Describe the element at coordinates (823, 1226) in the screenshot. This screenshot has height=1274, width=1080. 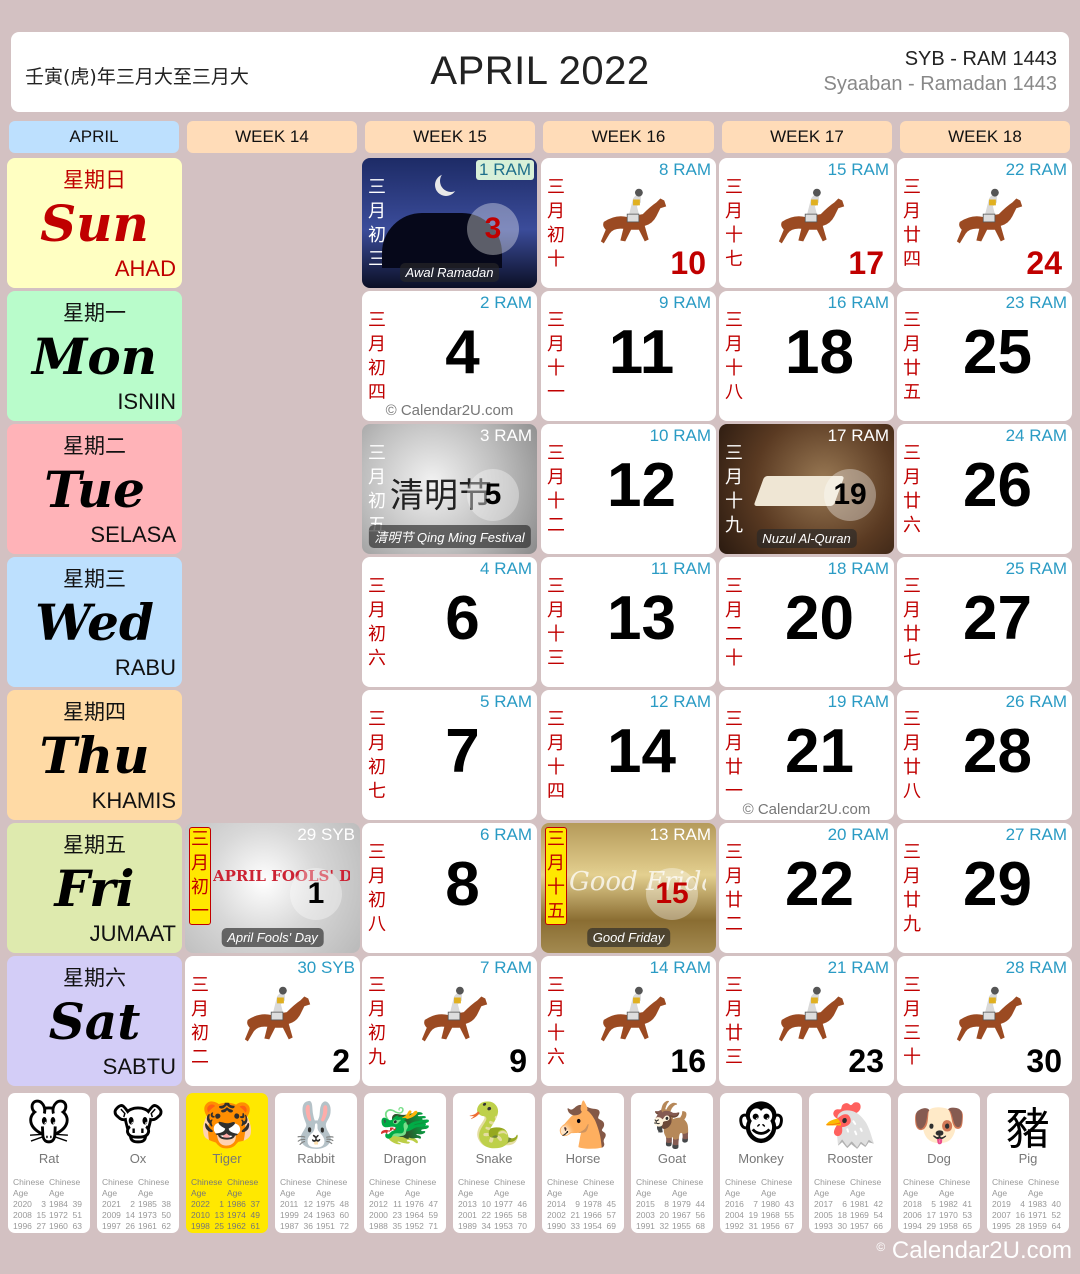
I see `birth-year: 1993` at that location.